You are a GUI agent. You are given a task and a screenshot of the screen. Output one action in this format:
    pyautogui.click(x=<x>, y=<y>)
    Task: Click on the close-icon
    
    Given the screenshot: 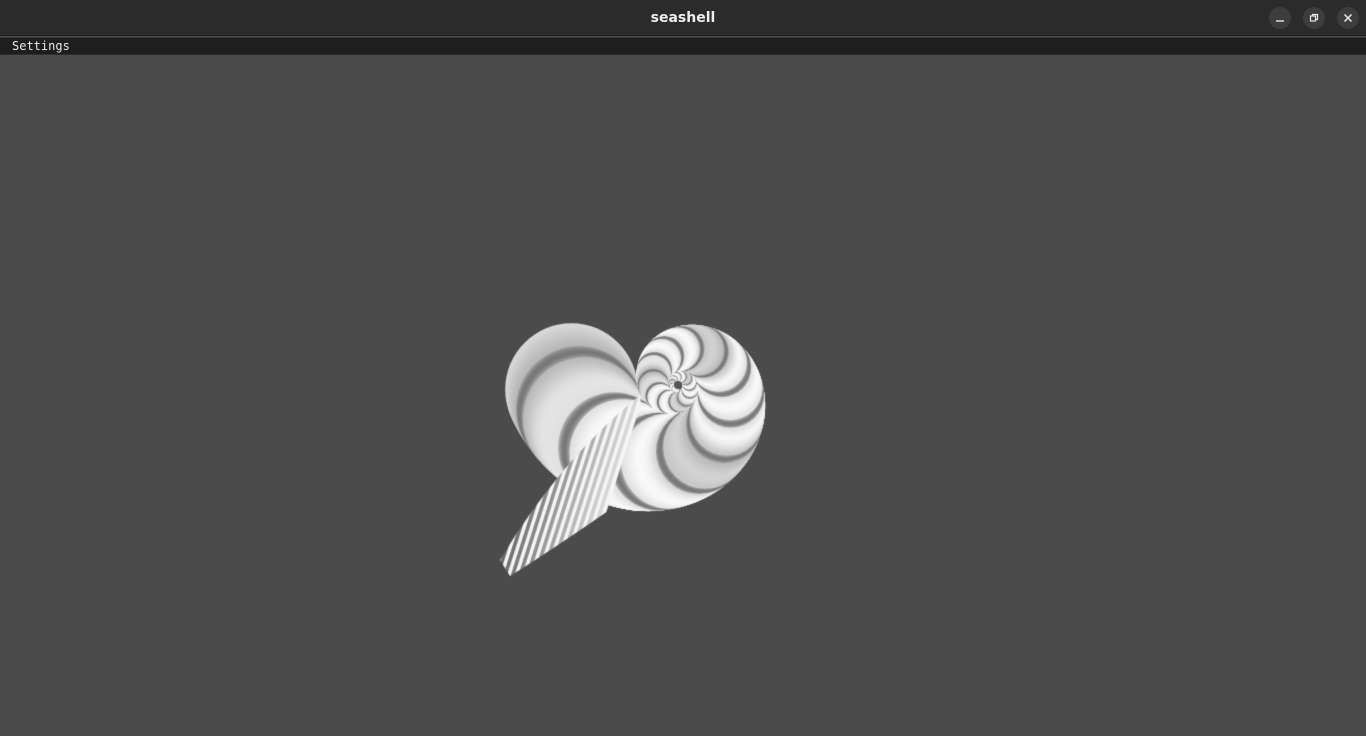 What is the action you would take?
    pyautogui.click(x=1348, y=18)
    